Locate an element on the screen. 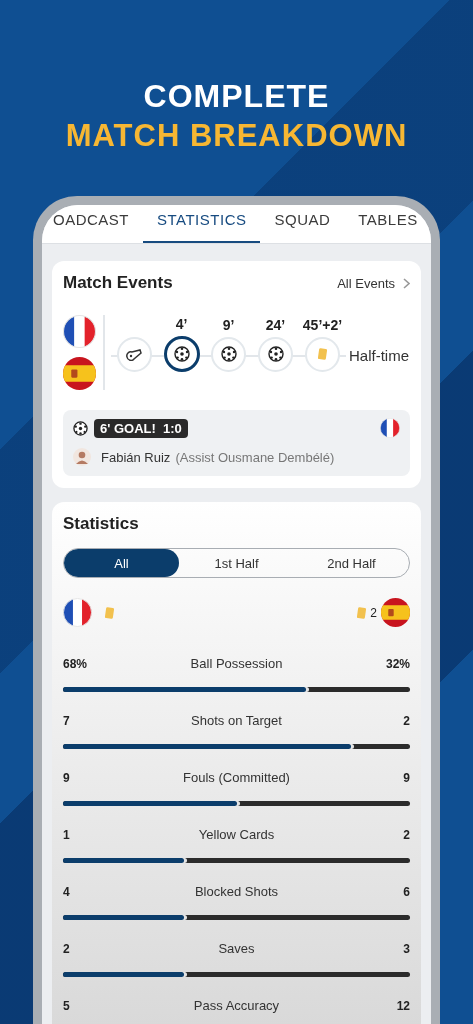 This screenshot has width=473, height=1024. player-name: Fabián Ruiz is located at coordinates (136, 457).